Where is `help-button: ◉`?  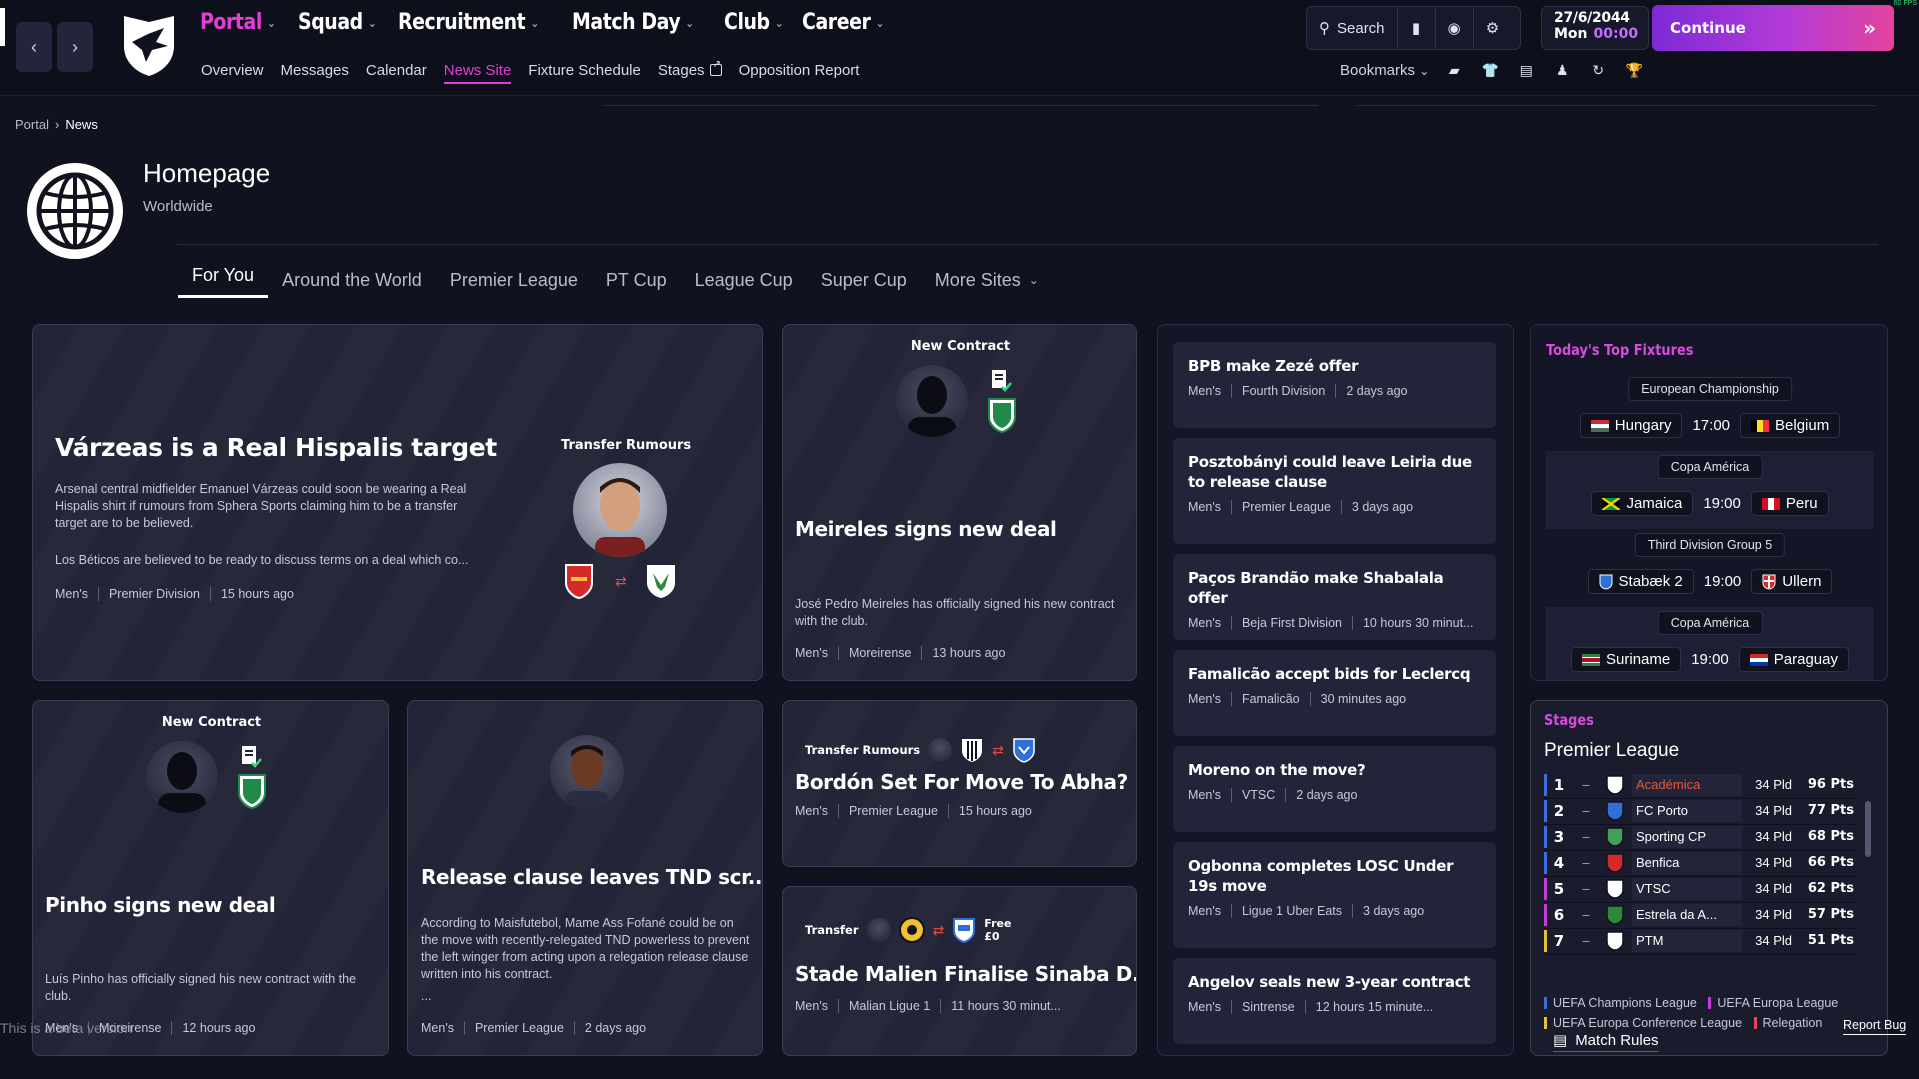
help-button: ◉ is located at coordinates (1455, 28).